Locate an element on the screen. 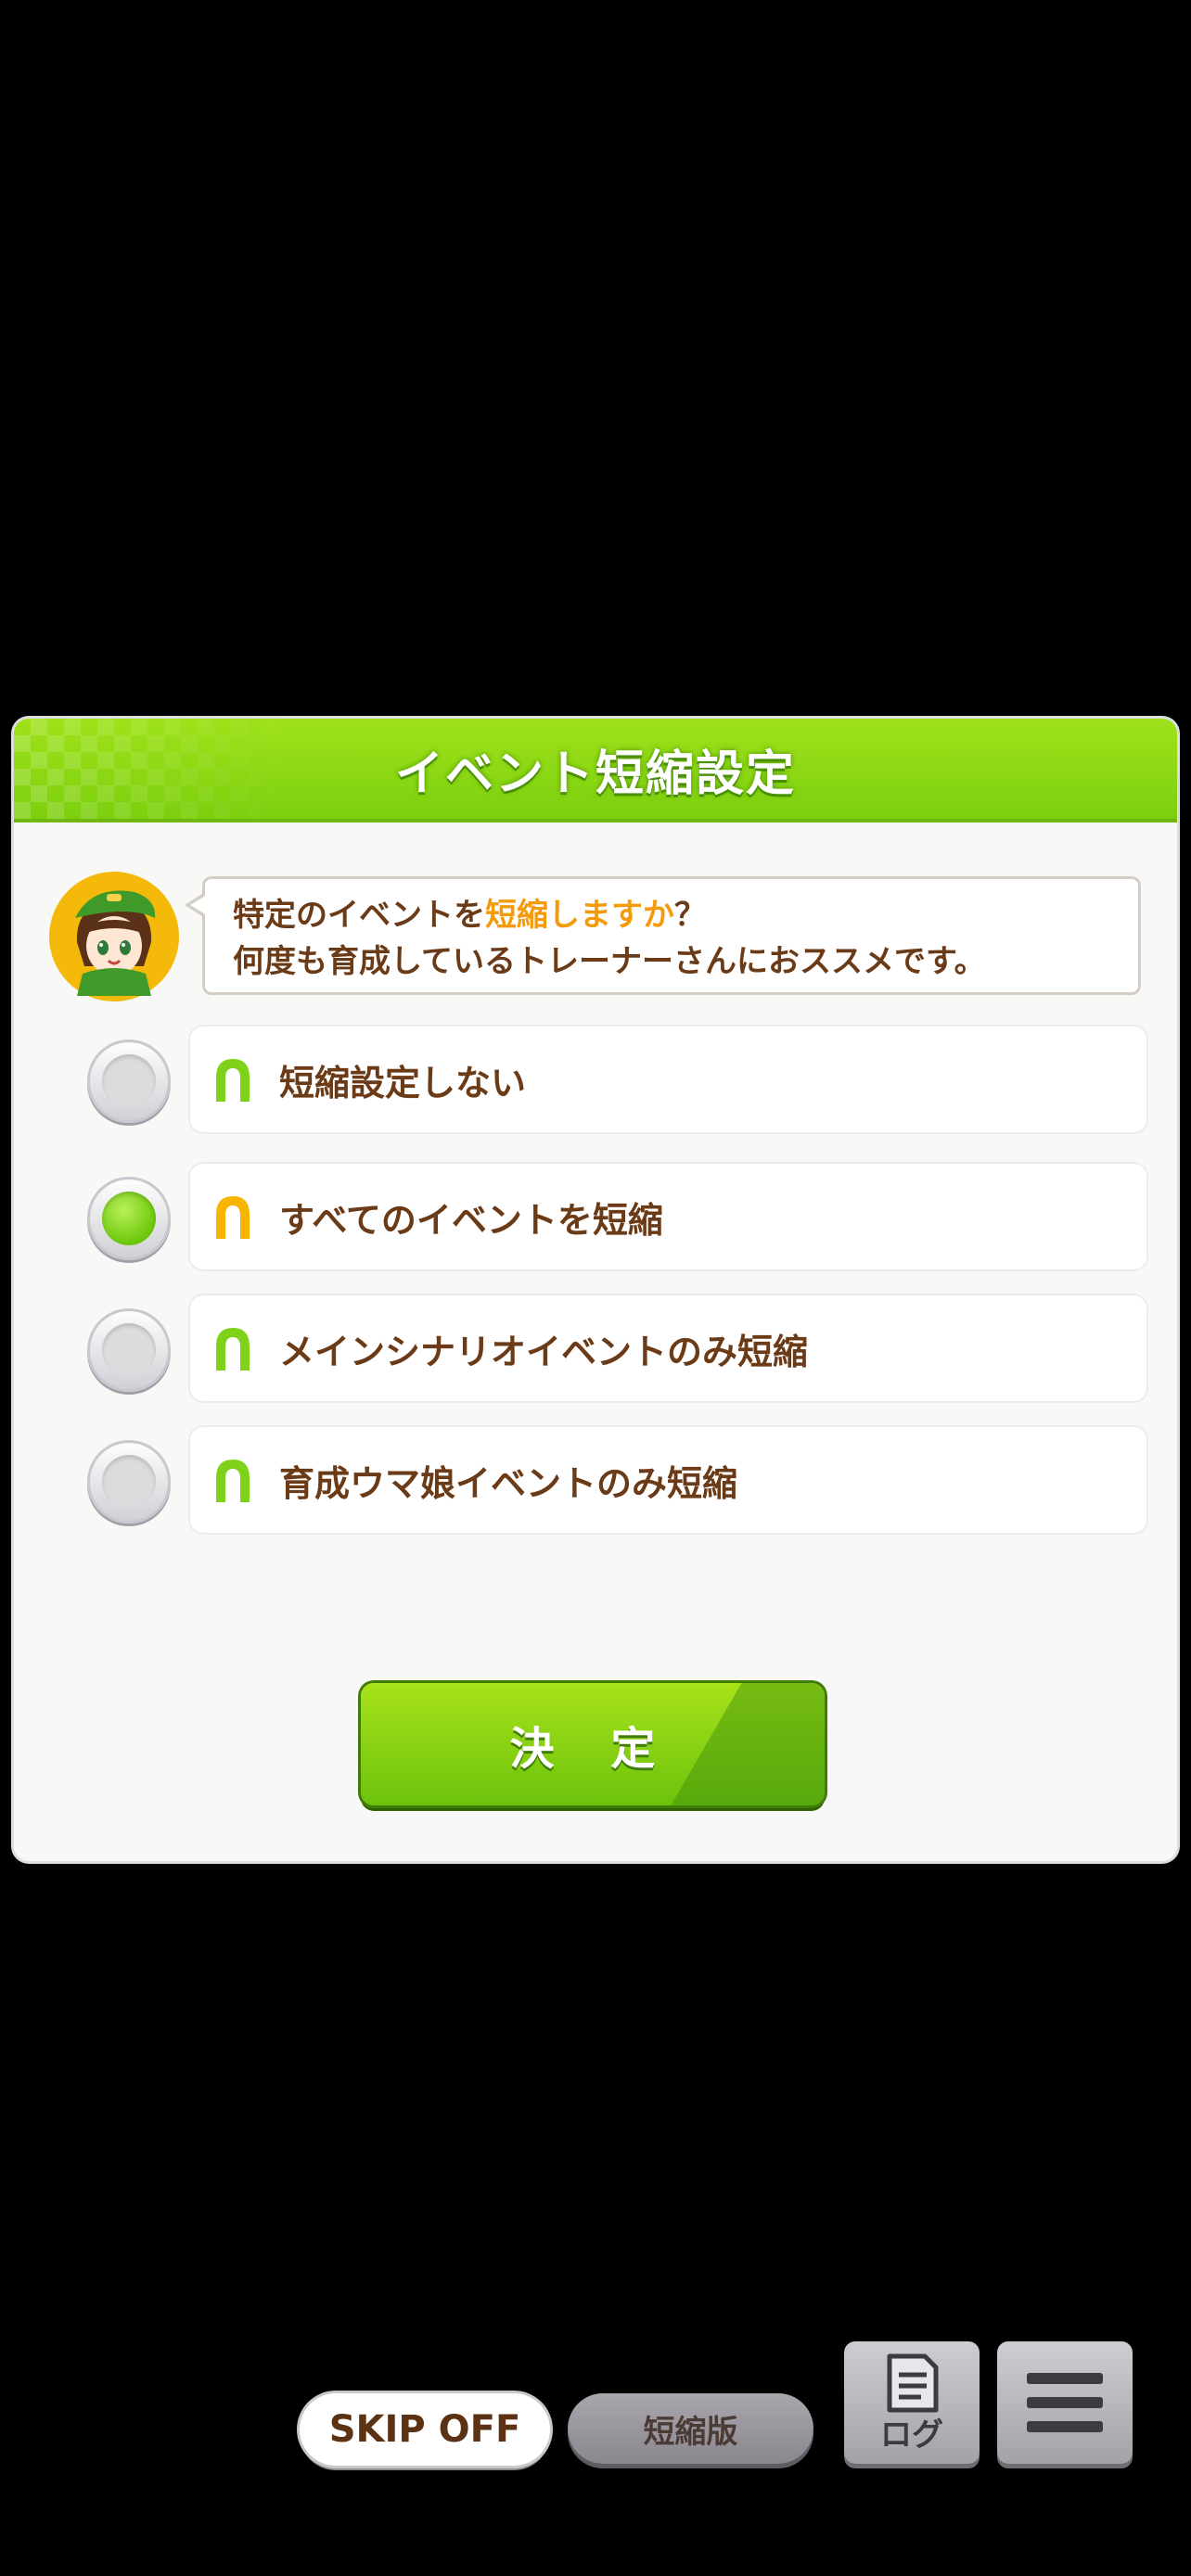 Image resolution: width=1191 pixels, height=2576 pixels. skip-toggle-button: SKIP OFF is located at coordinates (425, 2430).